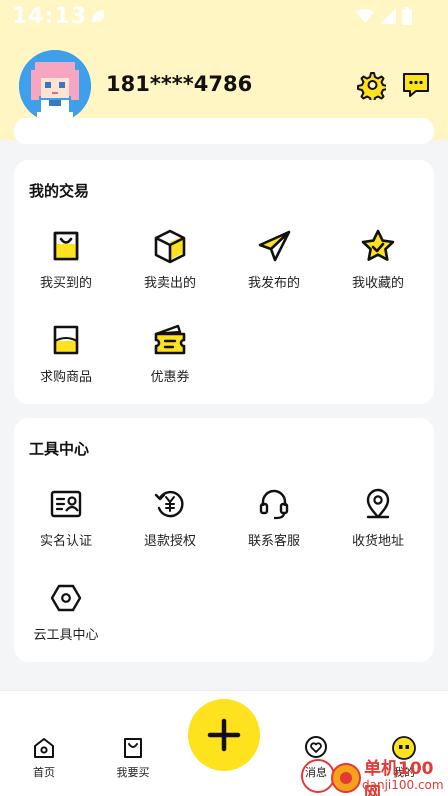  I want to click on headset-icon, so click(274, 504).